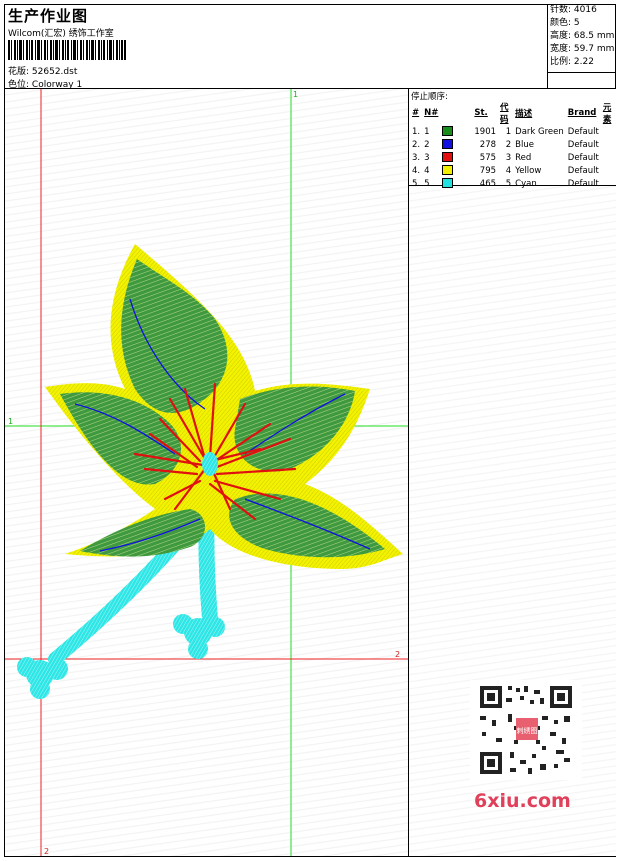 The width and height of the screenshot is (620, 861). Describe the element at coordinates (508, 170) in the screenshot. I see `cell-code: 4` at that location.